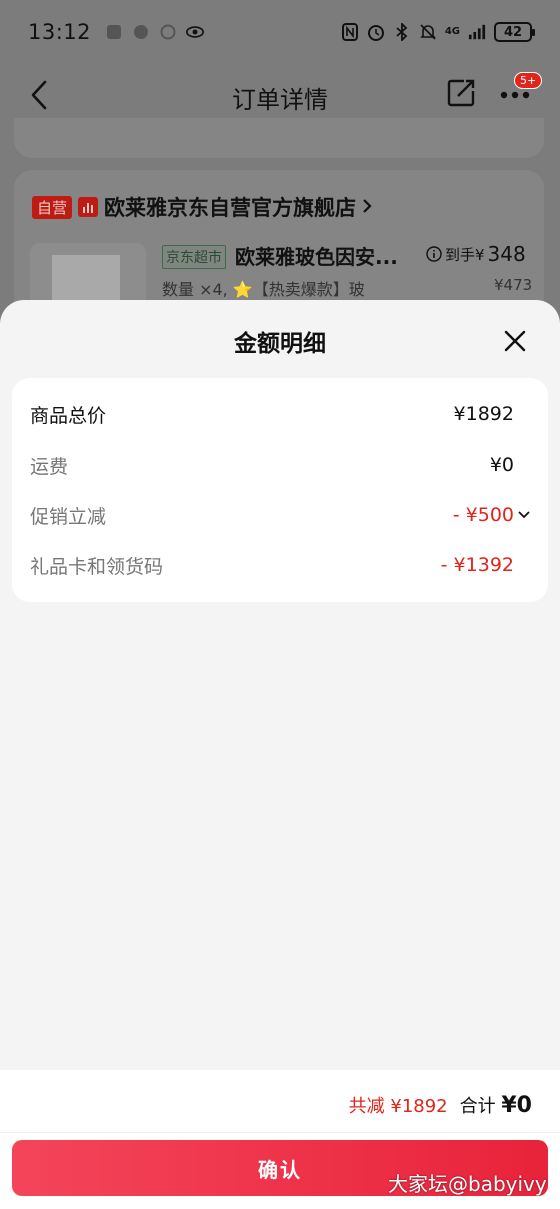  Describe the element at coordinates (263, 288) in the screenshot. I see `quantity-spec: 数量 ×4, ⭐【热卖爆款】玻` at that location.